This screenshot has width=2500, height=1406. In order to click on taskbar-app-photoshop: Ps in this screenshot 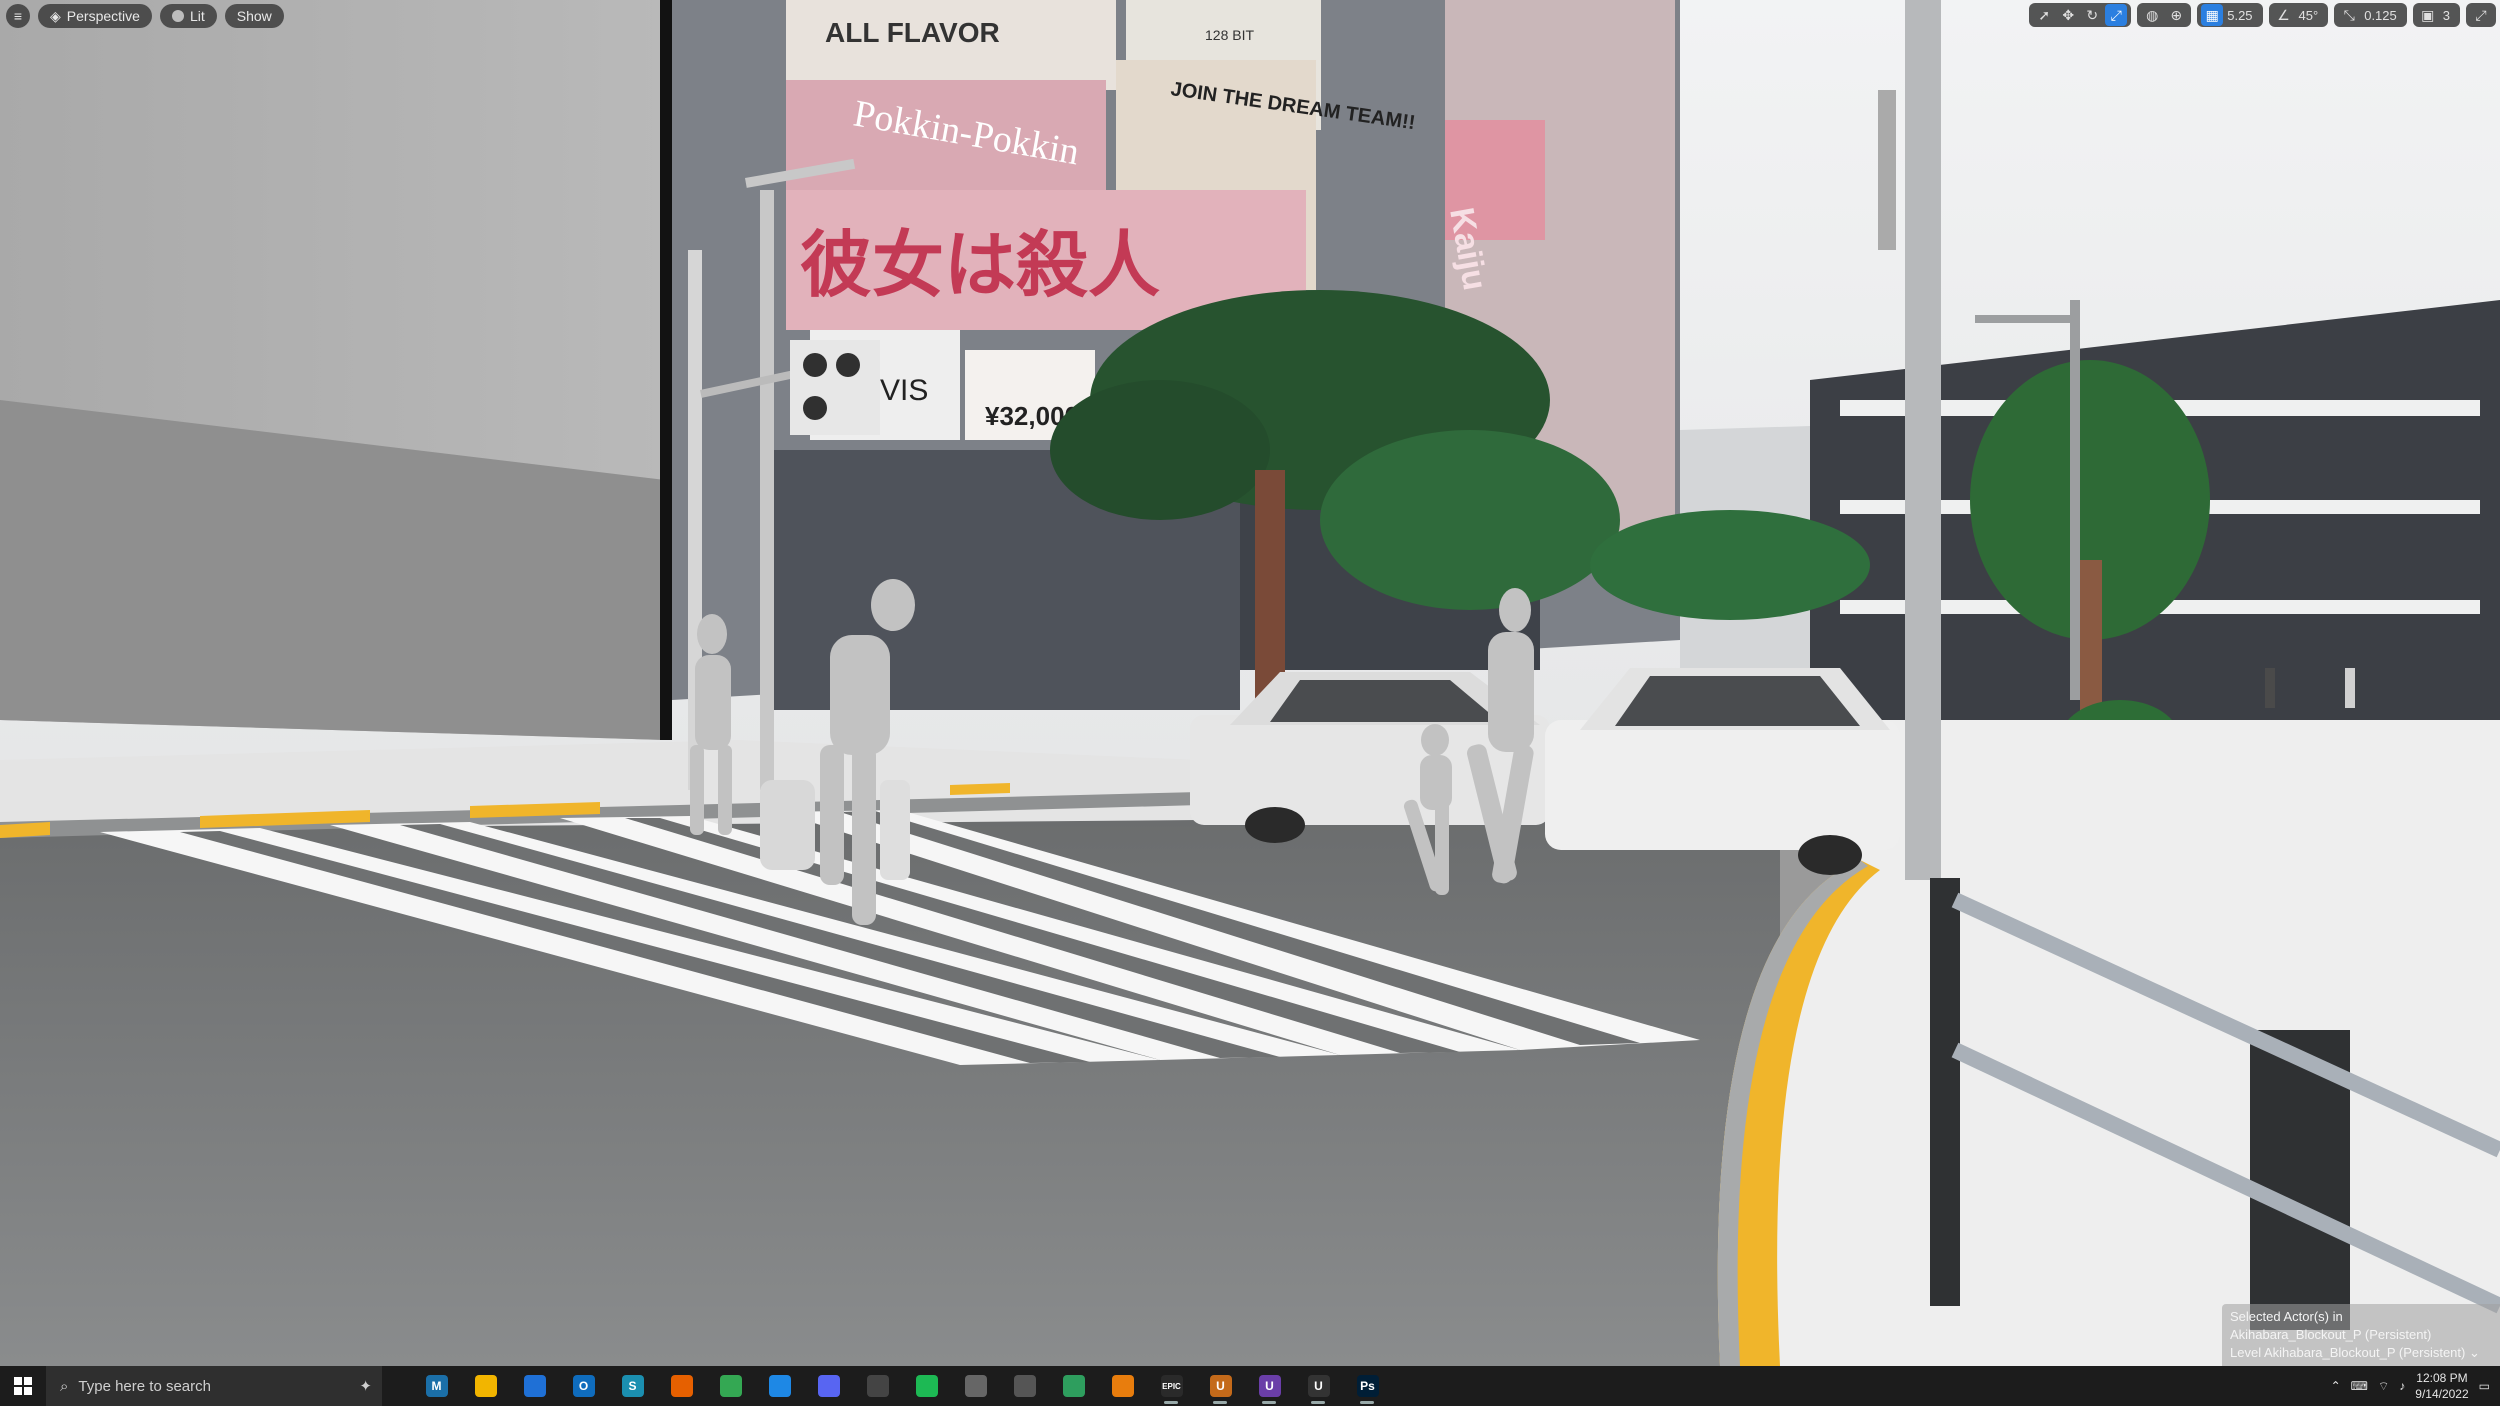, I will do `click(1367, 1386)`.